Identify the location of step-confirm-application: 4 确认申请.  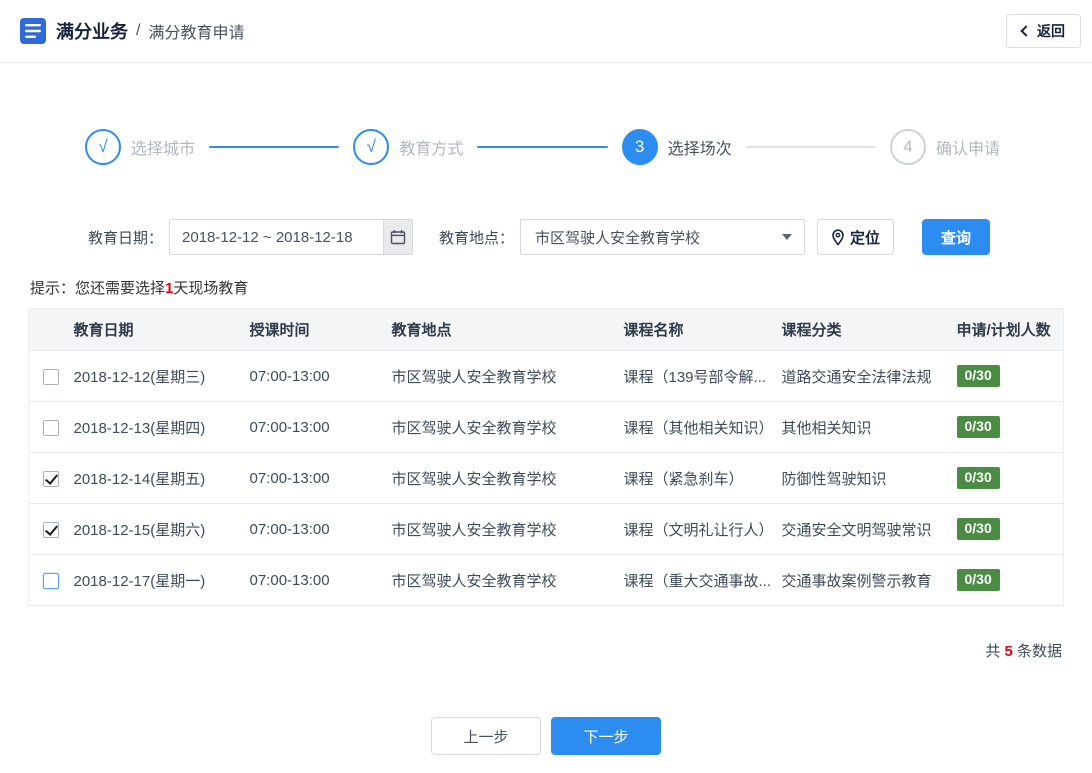
(944, 147).